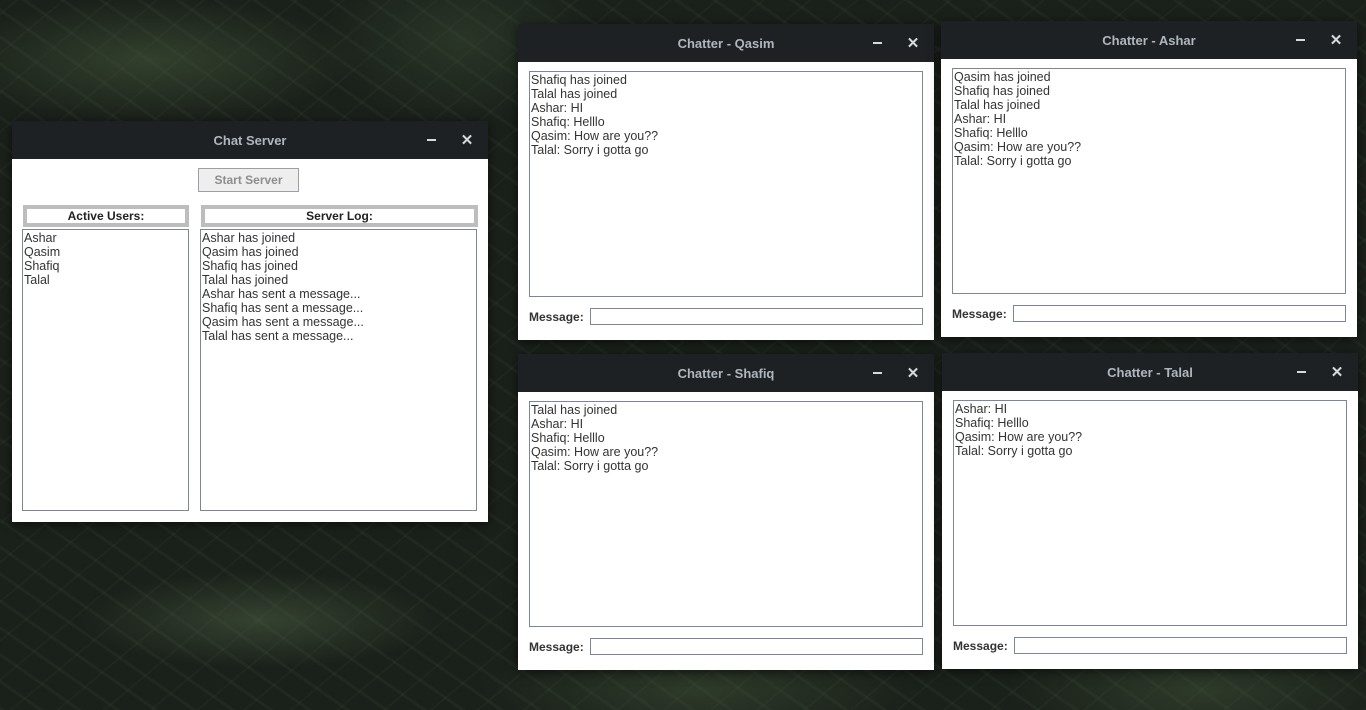  What do you see at coordinates (249, 238) in the screenshot?
I see `log-line: Ashar has joined` at bounding box center [249, 238].